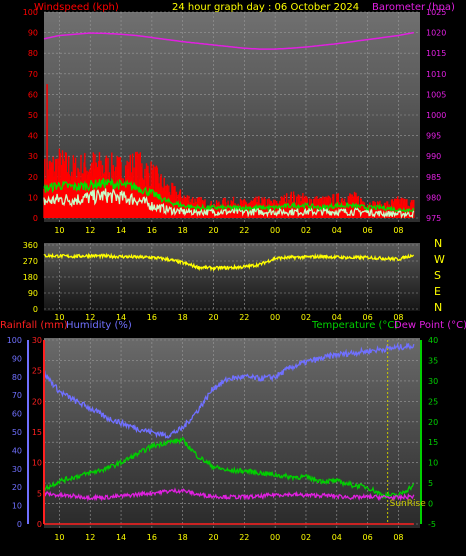 Image resolution: width=466 pixels, height=556 pixels. I want to click on wind-tick-label: 50, so click(33, 115).